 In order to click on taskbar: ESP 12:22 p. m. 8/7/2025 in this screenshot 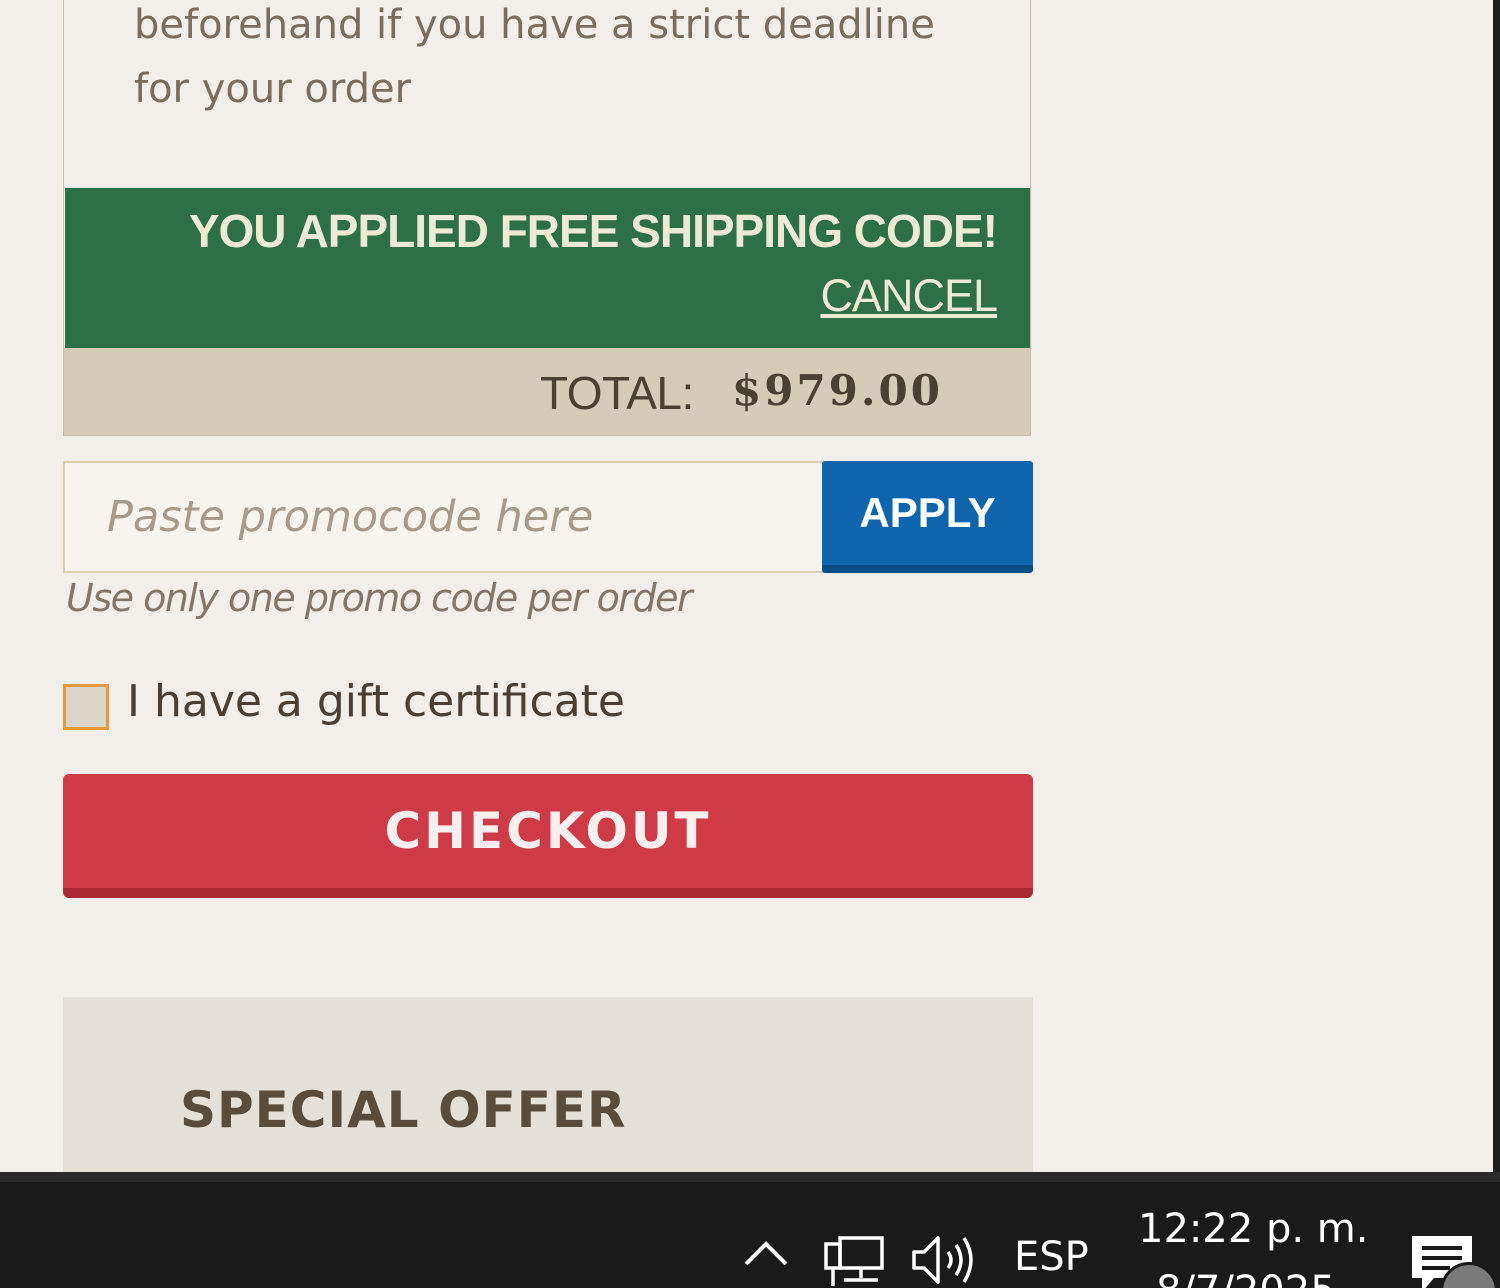, I will do `click(750, 1230)`.